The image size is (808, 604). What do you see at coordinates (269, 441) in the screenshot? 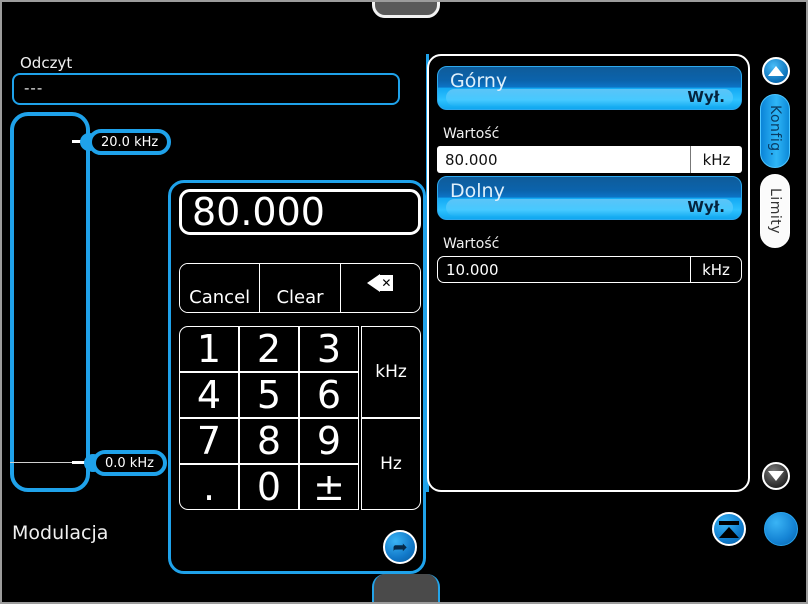
I see `keypad-key-8: 8` at bounding box center [269, 441].